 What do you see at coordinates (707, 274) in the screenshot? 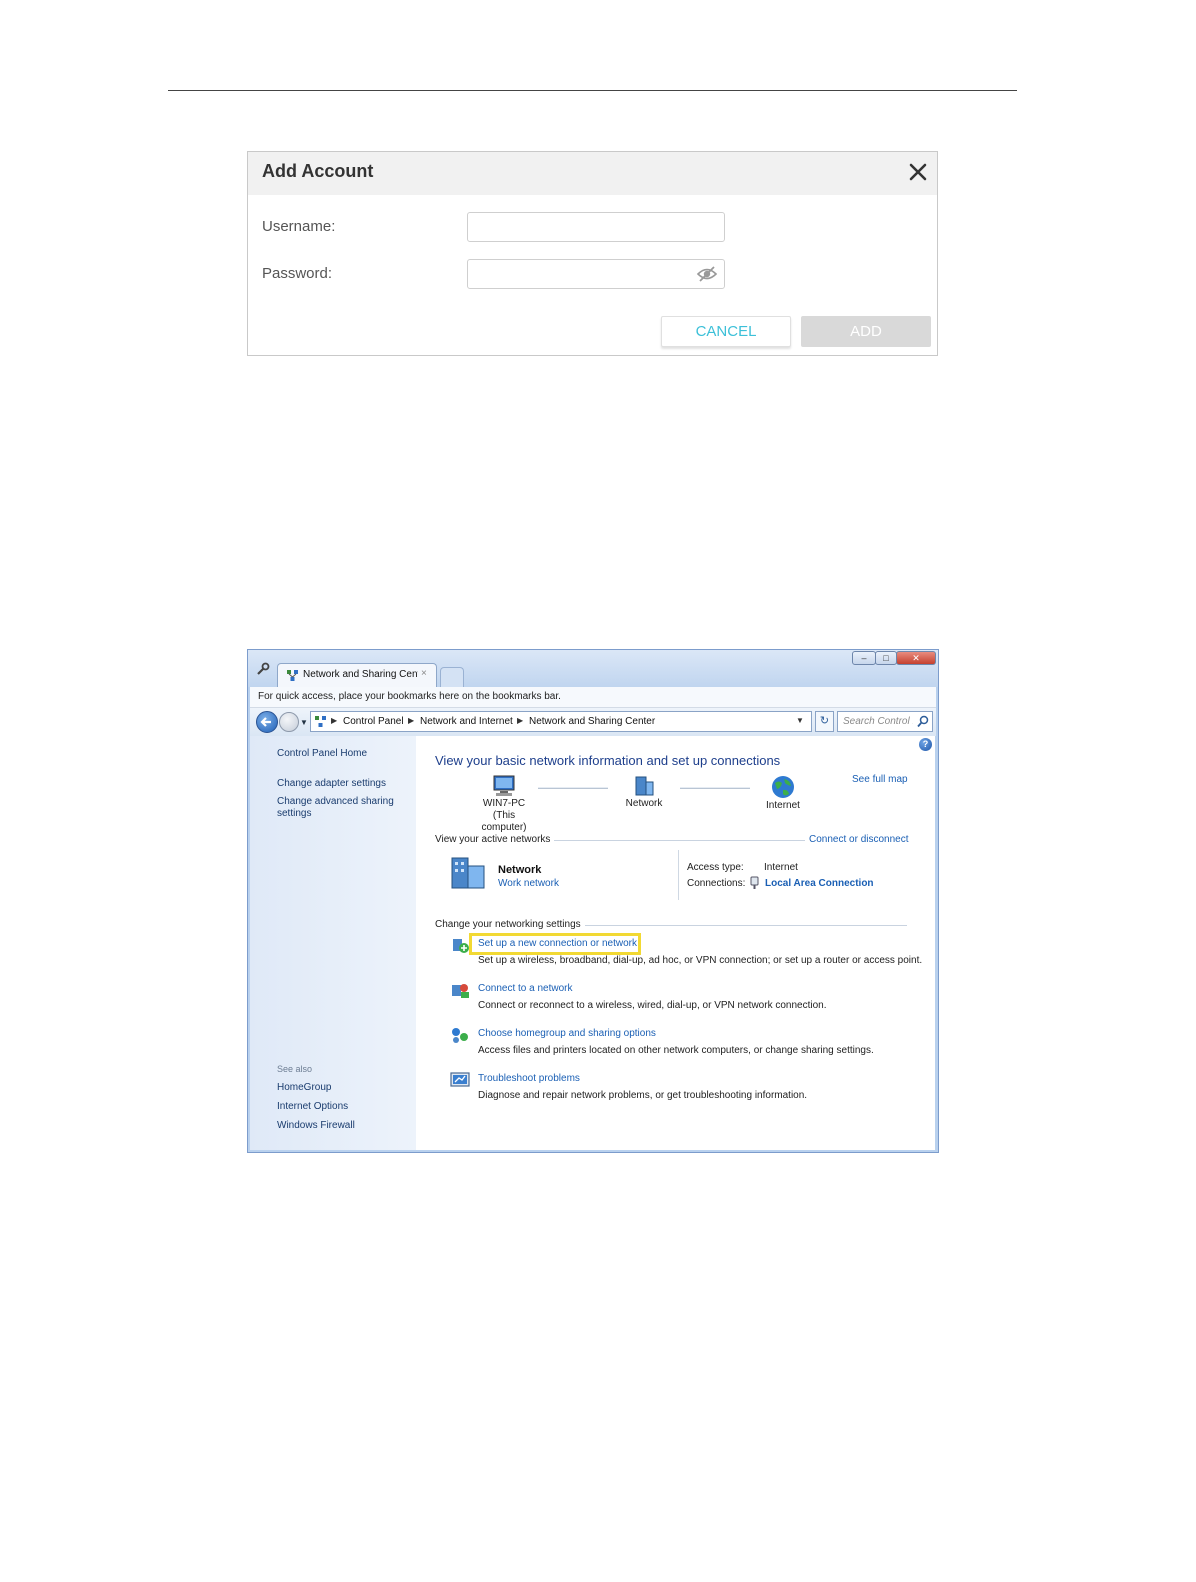
I see `eye-slash-icon` at bounding box center [707, 274].